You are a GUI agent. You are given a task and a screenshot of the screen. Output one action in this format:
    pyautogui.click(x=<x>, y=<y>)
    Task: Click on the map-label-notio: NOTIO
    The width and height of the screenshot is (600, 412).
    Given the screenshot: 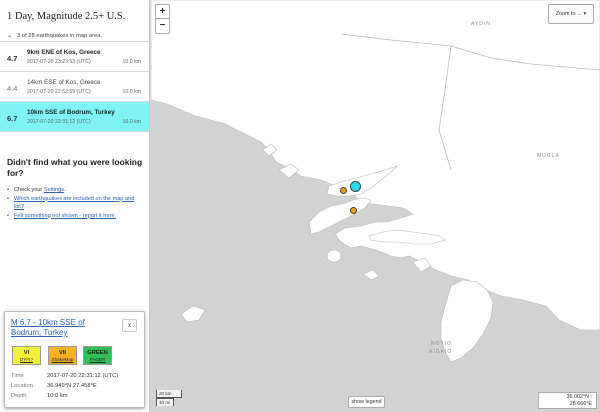 What is the action you would take?
    pyautogui.click(x=441, y=344)
    